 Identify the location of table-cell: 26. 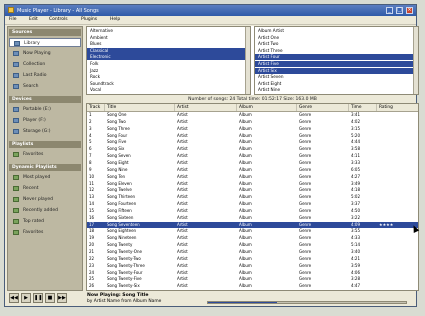
(92, 286).